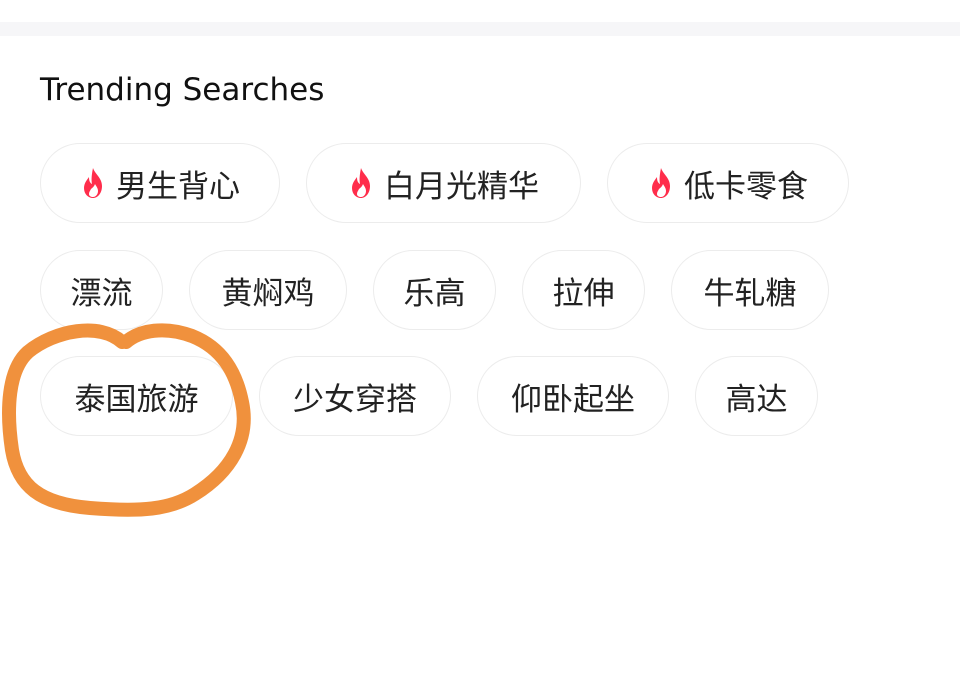 This screenshot has height=687, width=960. Describe the element at coordinates (750, 293) in the screenshot. I see `chip-label: 牛轧糖` at that location.